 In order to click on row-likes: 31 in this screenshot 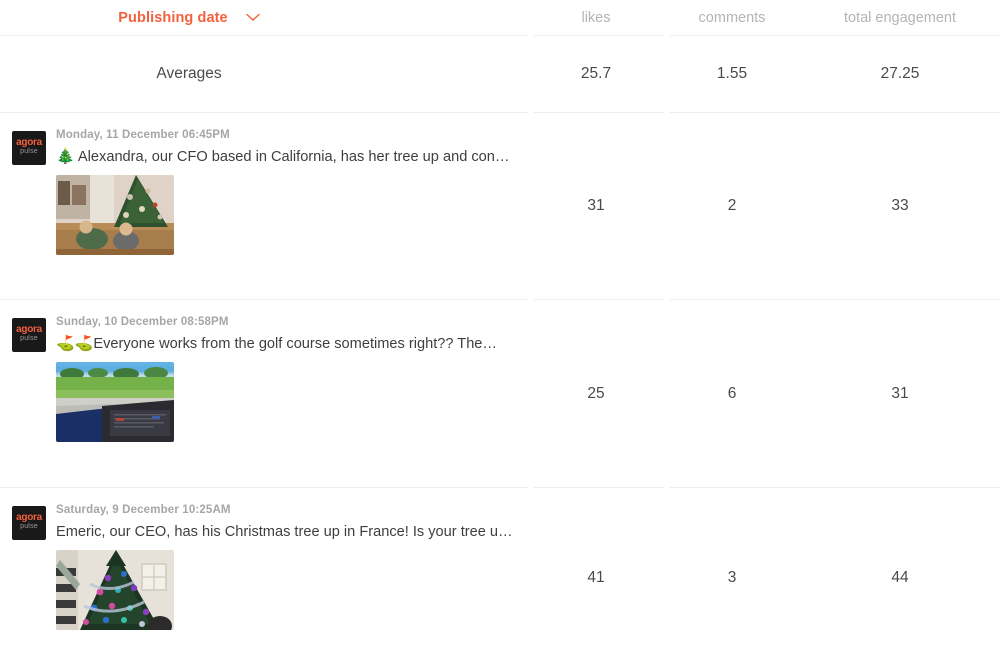, I will do `click(596, 205)`.